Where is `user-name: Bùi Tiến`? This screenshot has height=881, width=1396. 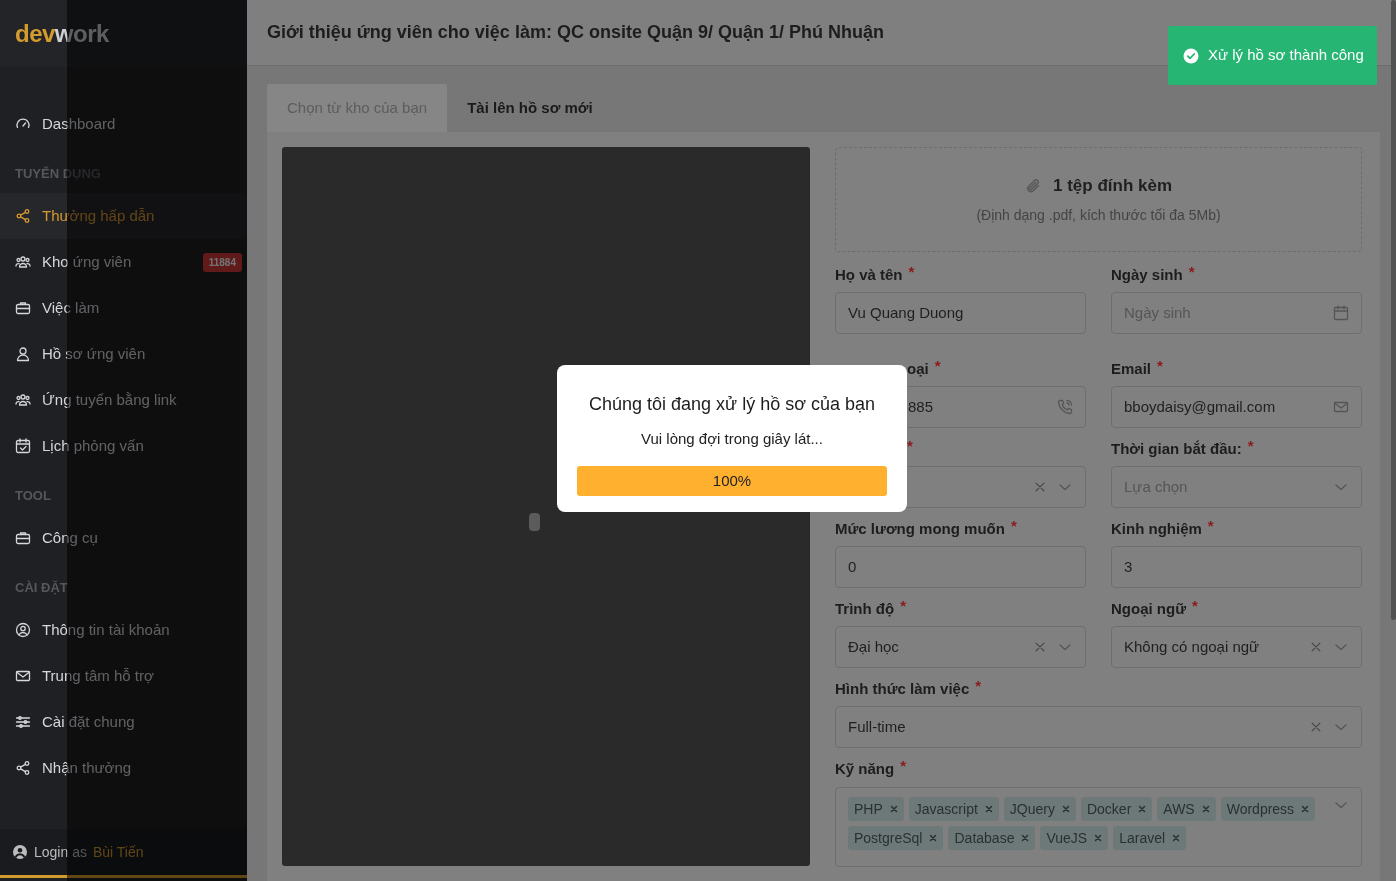
user-name: Bùi Tiến is located at coordinates (118, 852).